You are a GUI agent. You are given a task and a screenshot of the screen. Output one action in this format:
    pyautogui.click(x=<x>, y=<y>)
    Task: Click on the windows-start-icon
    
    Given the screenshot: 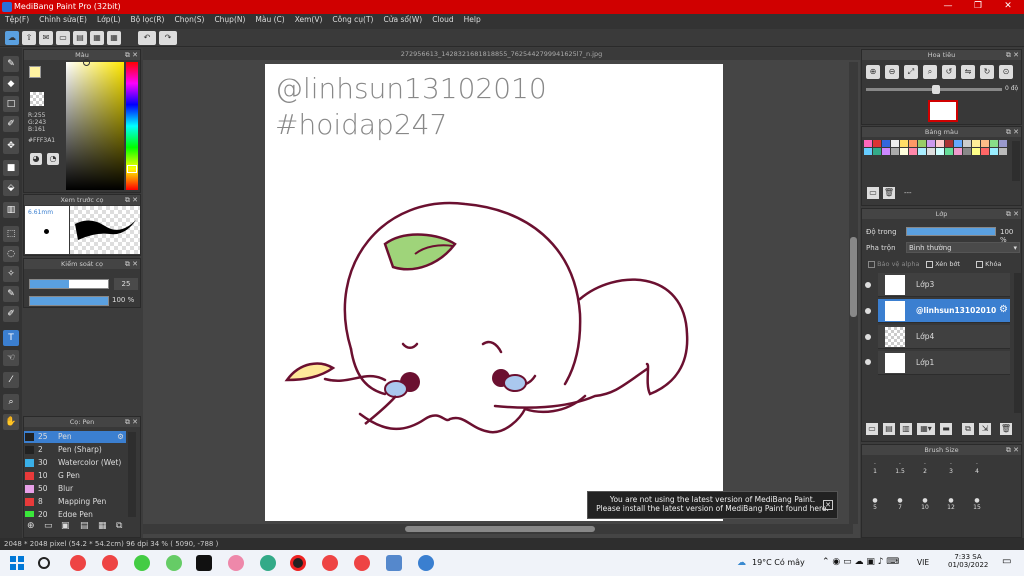 What is the action you would take?
    pyautogui.click(x=17, y=563)
    